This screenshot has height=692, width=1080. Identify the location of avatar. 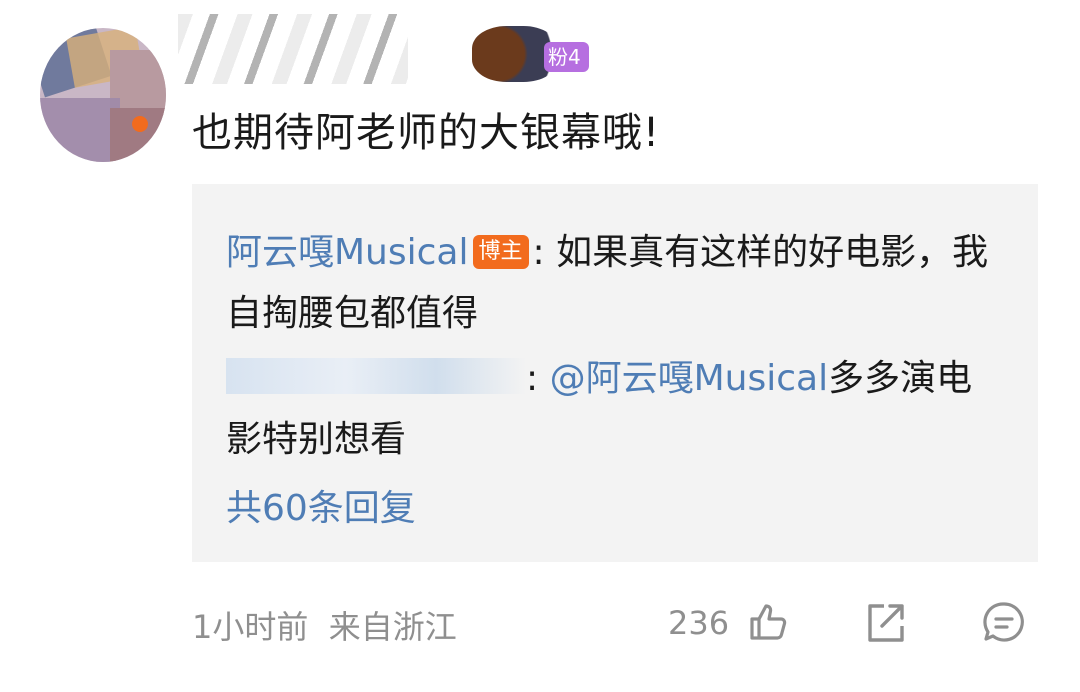
(103, 95).